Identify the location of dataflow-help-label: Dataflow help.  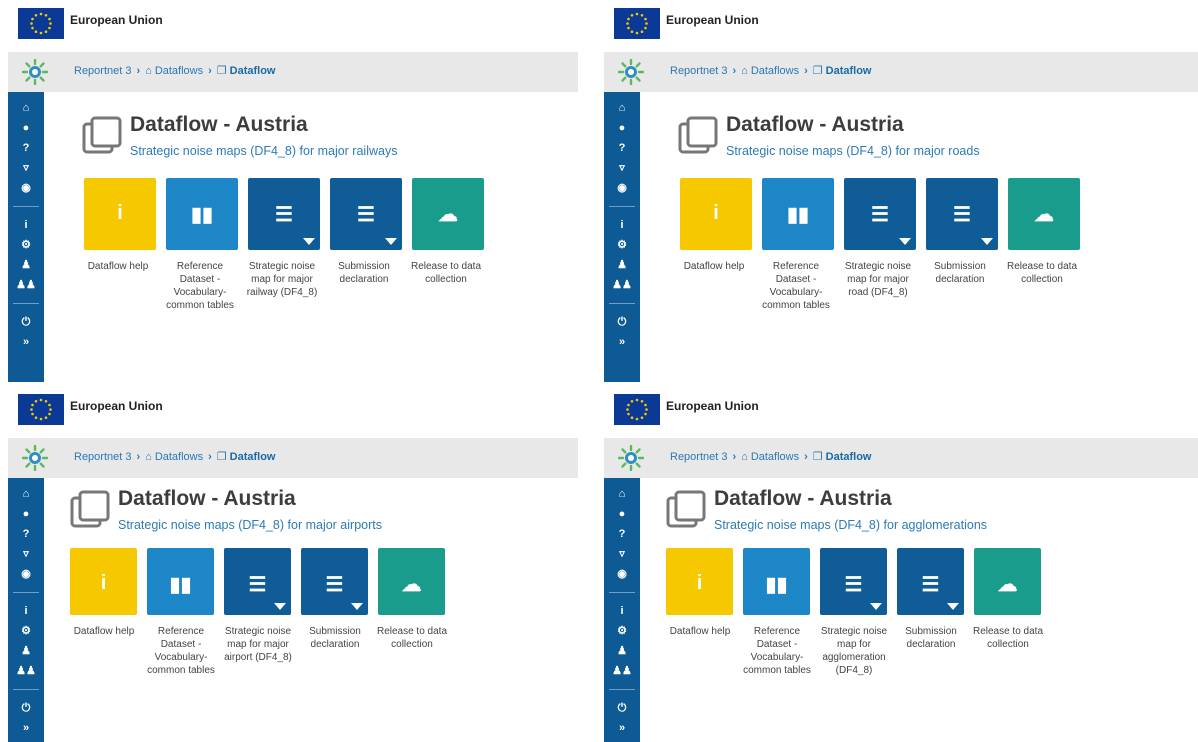
(118, 266).